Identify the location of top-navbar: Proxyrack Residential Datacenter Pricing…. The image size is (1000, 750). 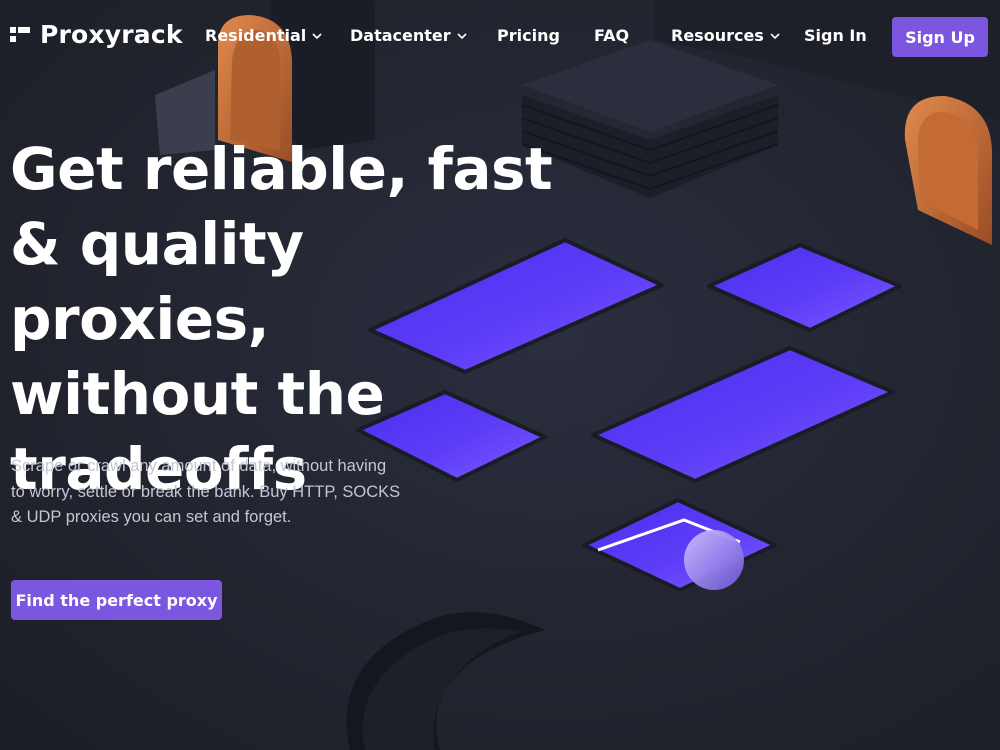
(500, 37).